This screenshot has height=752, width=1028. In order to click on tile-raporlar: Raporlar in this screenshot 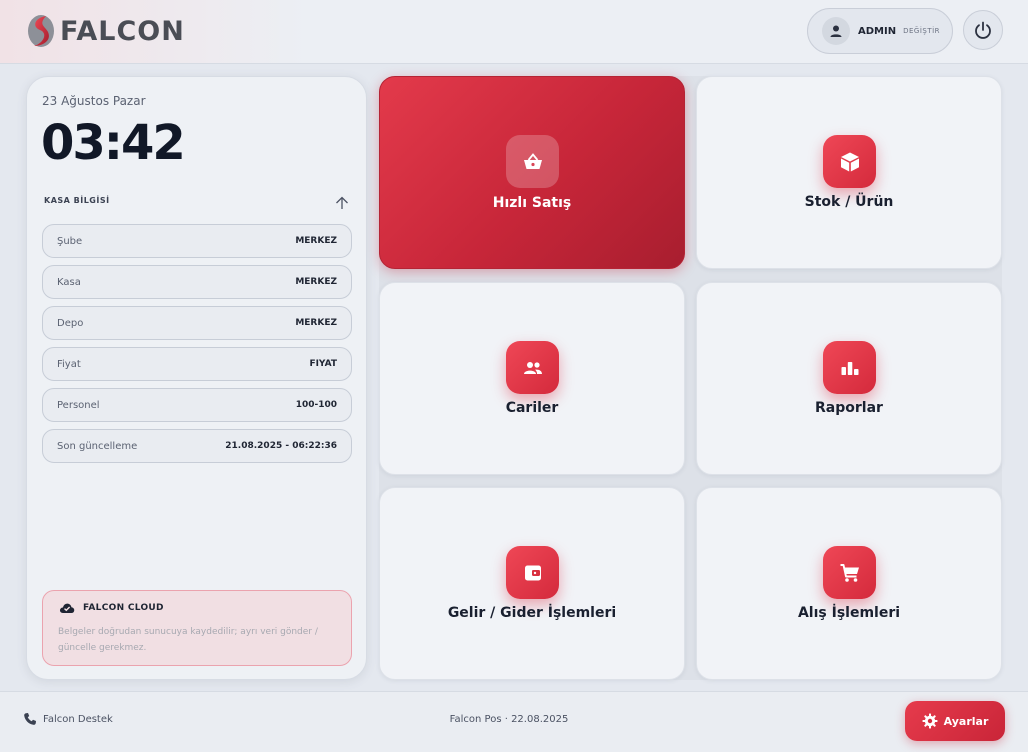, I will do `click(849, 378)`.